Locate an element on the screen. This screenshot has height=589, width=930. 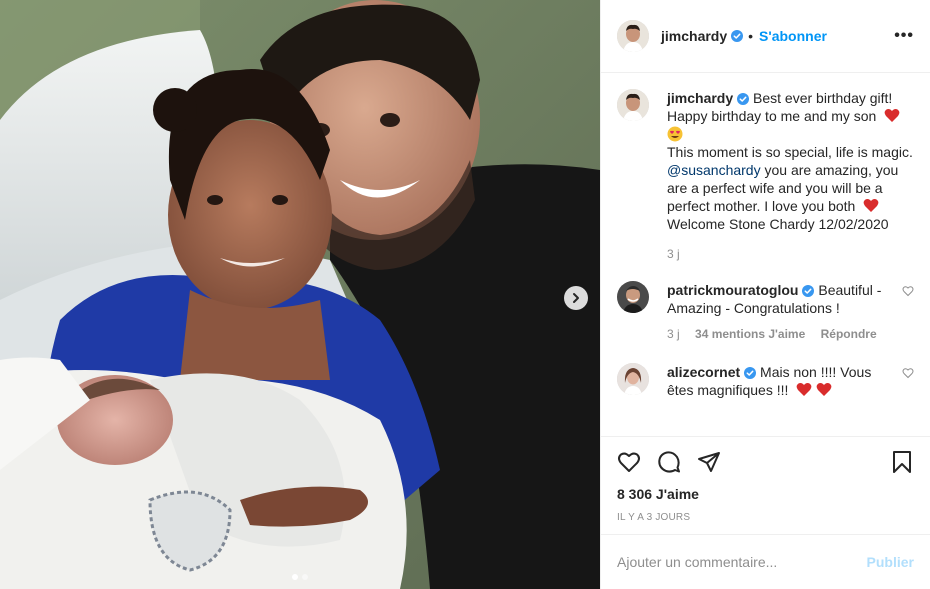
carousel-dot is located at coordinates (305, 577).